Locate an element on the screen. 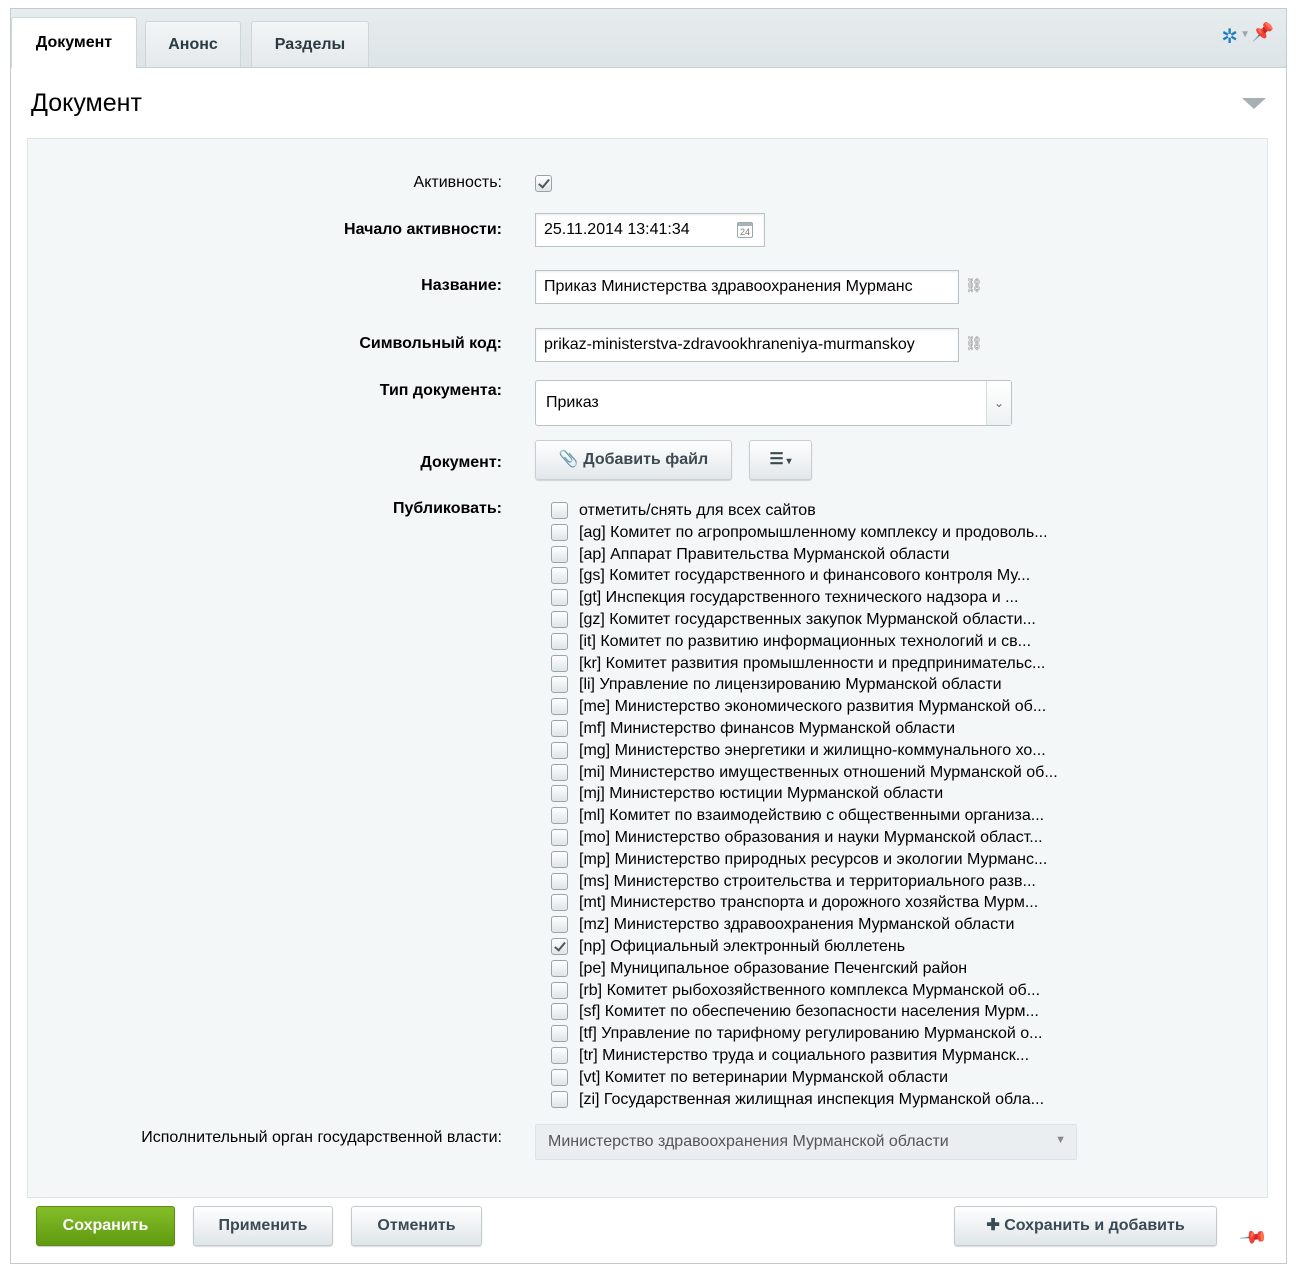 This screenshot has width=1300, height=1268. chevron-down-icon: ▼ is located at coordinates (1245, 34).